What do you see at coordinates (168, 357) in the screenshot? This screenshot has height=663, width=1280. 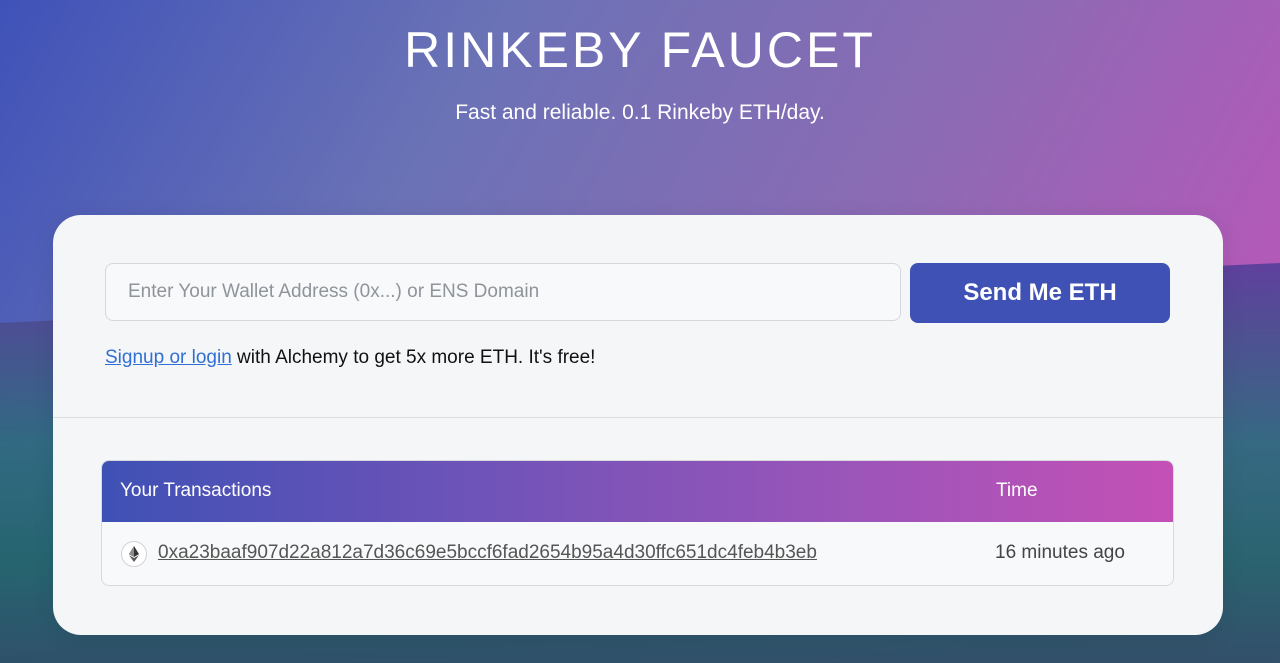 I see `signup-login-link: Signup or login` at bounding box center [168, 357].